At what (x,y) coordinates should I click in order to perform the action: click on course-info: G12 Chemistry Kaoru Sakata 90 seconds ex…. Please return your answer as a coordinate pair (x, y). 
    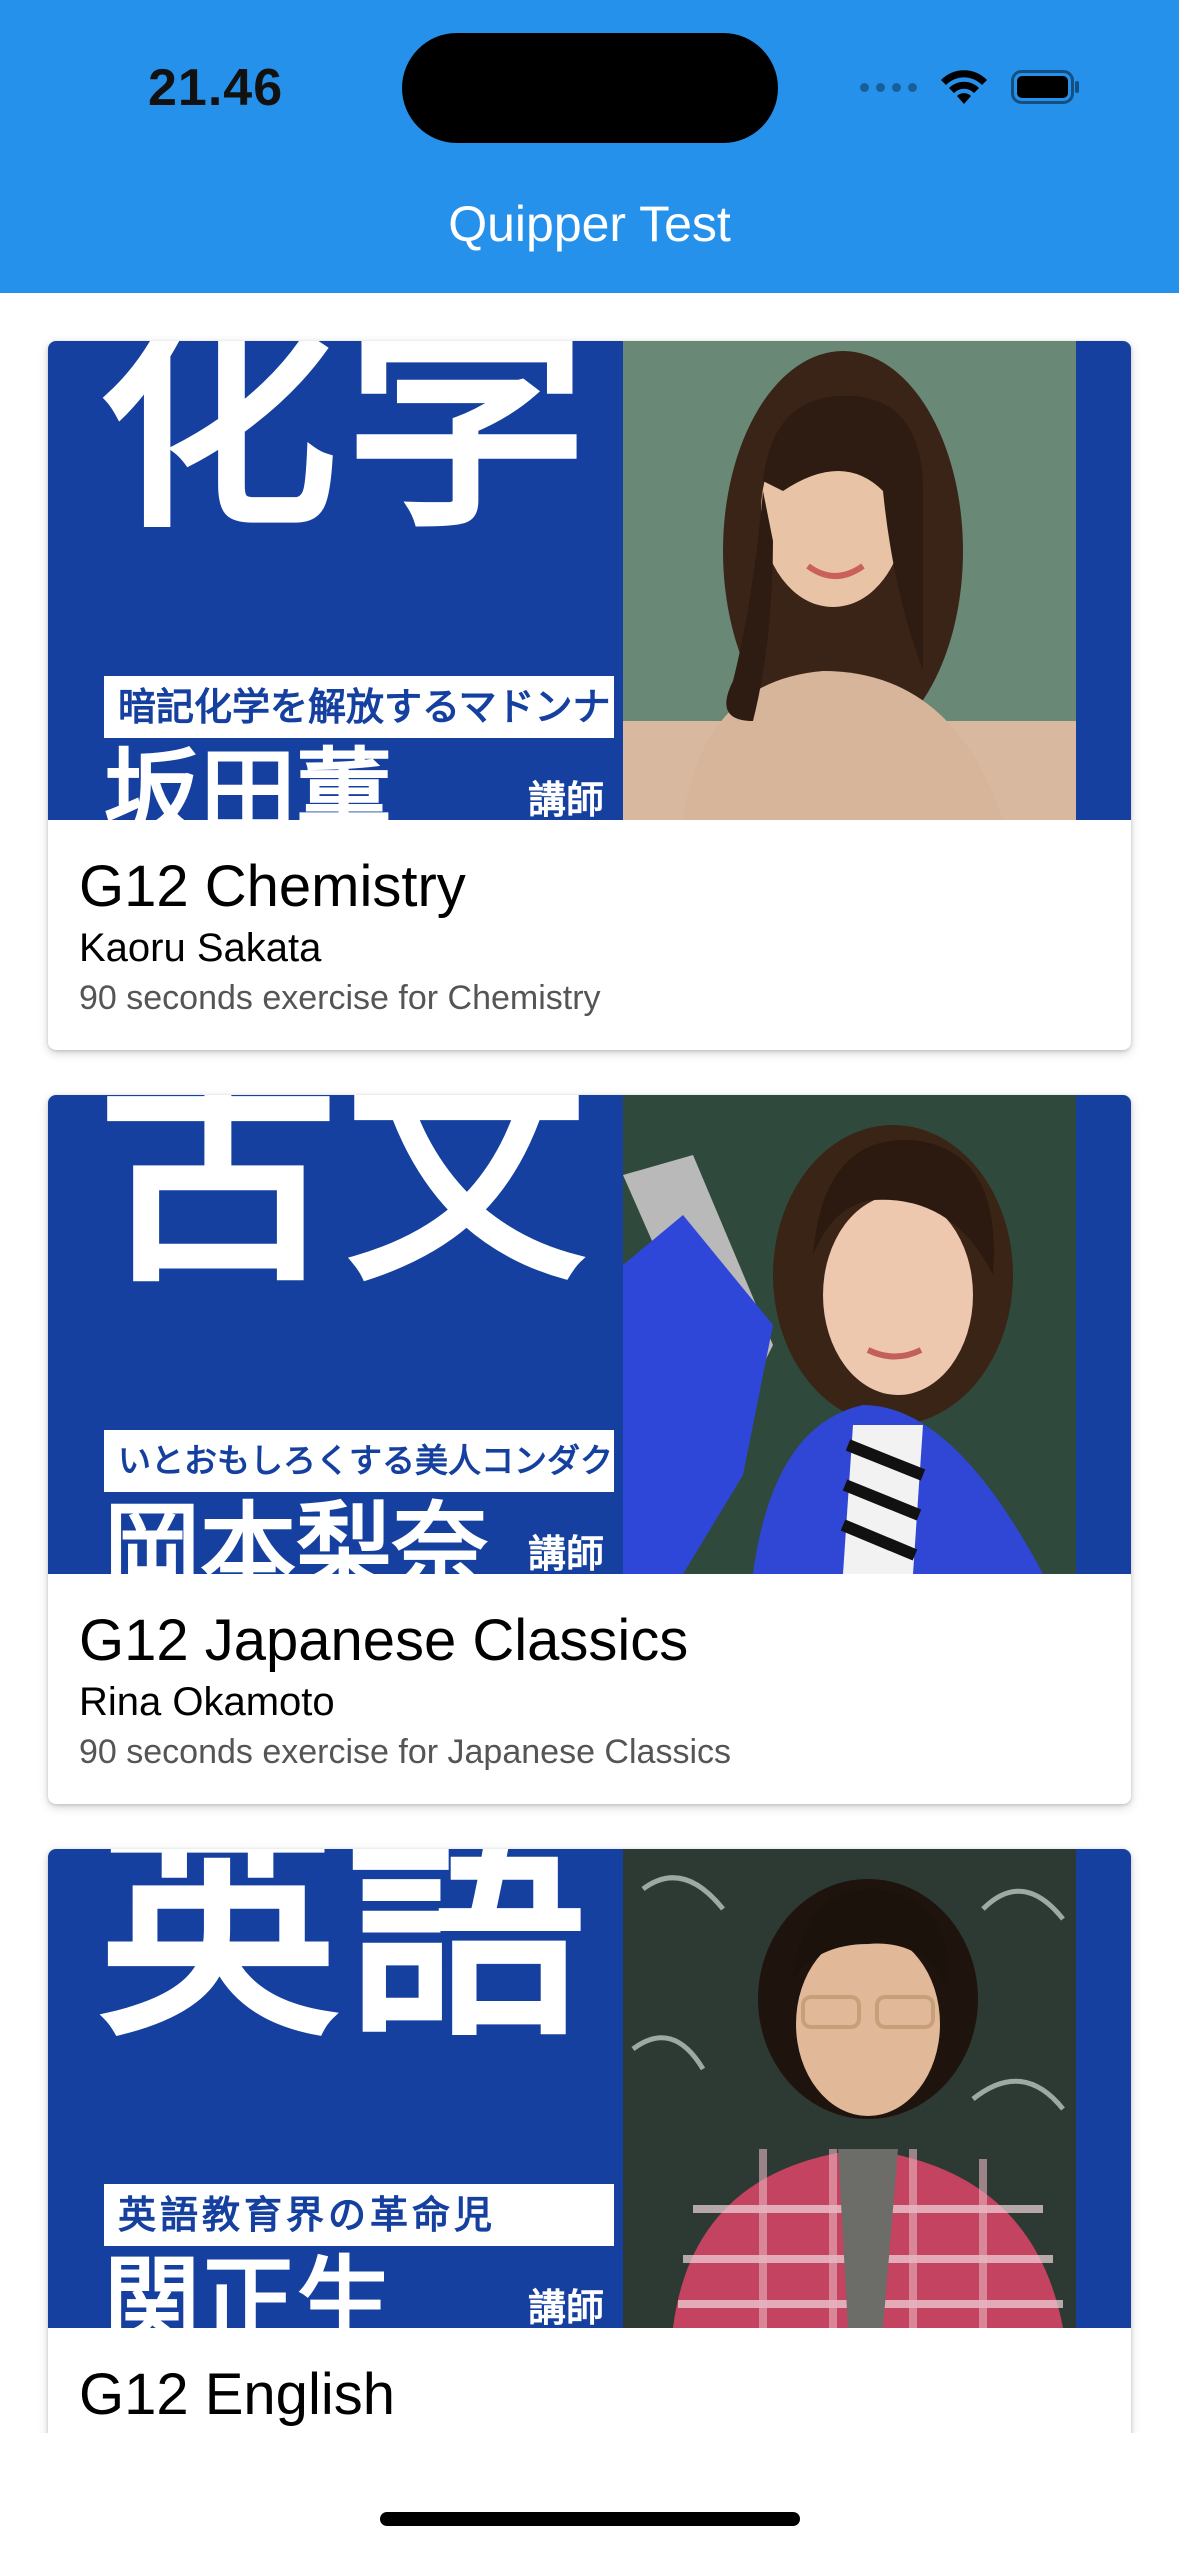
    Looking at the image, I should click on (589, 935).